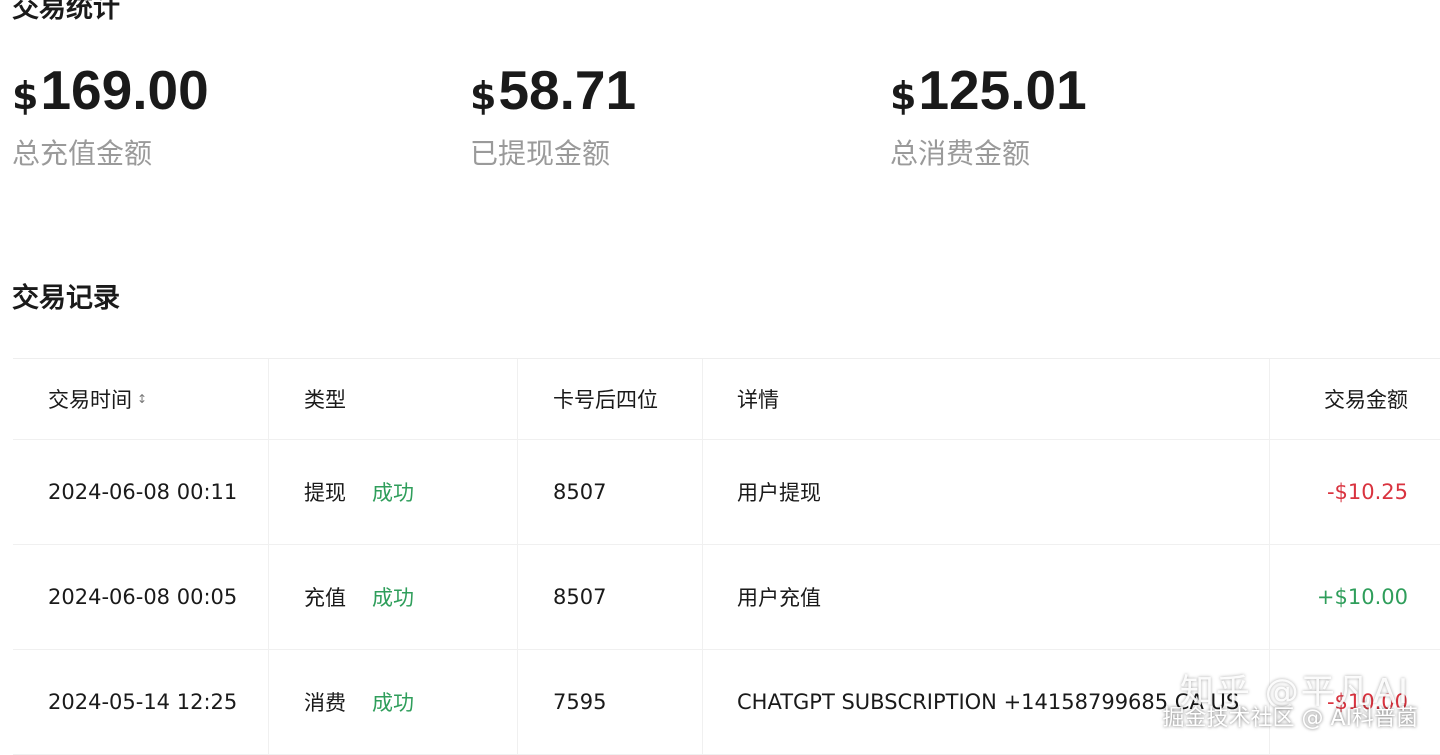 This screenshot has height=755, width=1440. What do you see at coordinates (141, 702) in the screenshot?
I see `cell-time: 2024-05-14 12:25` at bounding box center [141, 702].